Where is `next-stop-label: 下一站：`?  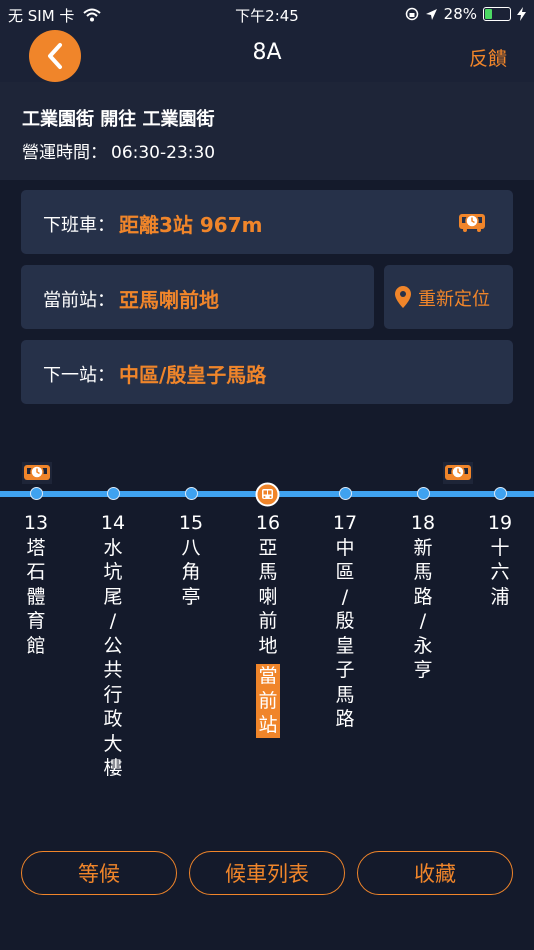 next-stop-label: 下一站： is located at coordinates (79, 375).